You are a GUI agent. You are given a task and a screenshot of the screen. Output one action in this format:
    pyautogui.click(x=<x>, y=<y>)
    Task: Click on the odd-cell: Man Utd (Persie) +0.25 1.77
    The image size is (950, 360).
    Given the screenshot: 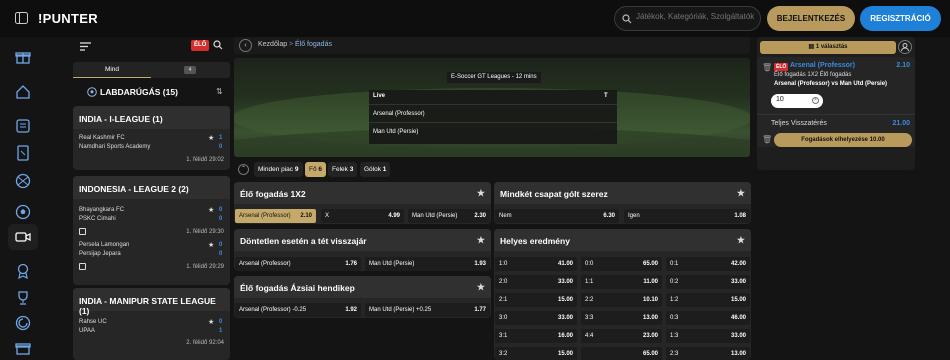 What is the action you would take?
    pyautogui.click(x=427, y=310)
    